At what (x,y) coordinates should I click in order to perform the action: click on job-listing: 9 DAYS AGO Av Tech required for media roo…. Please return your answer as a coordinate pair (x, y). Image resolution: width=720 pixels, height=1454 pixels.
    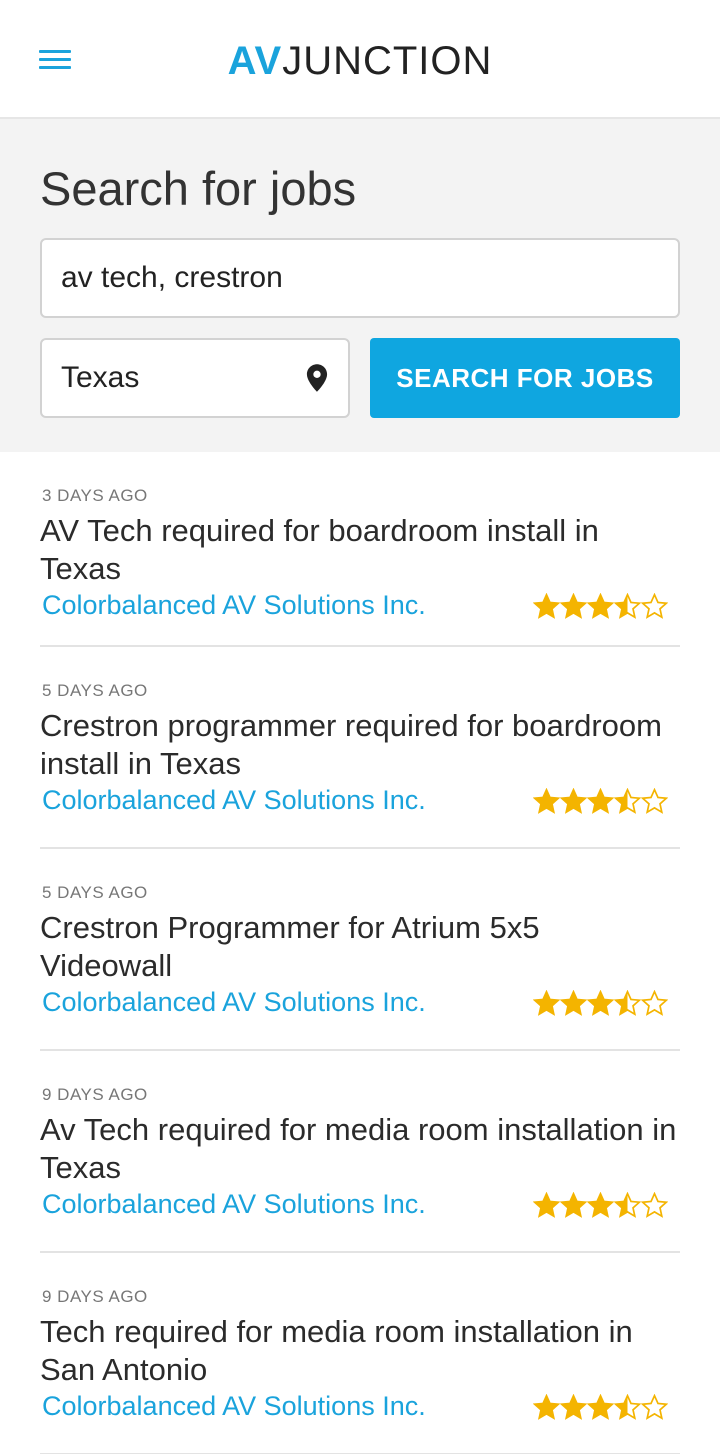
    Looking at the image, I should click on (360, 1152).